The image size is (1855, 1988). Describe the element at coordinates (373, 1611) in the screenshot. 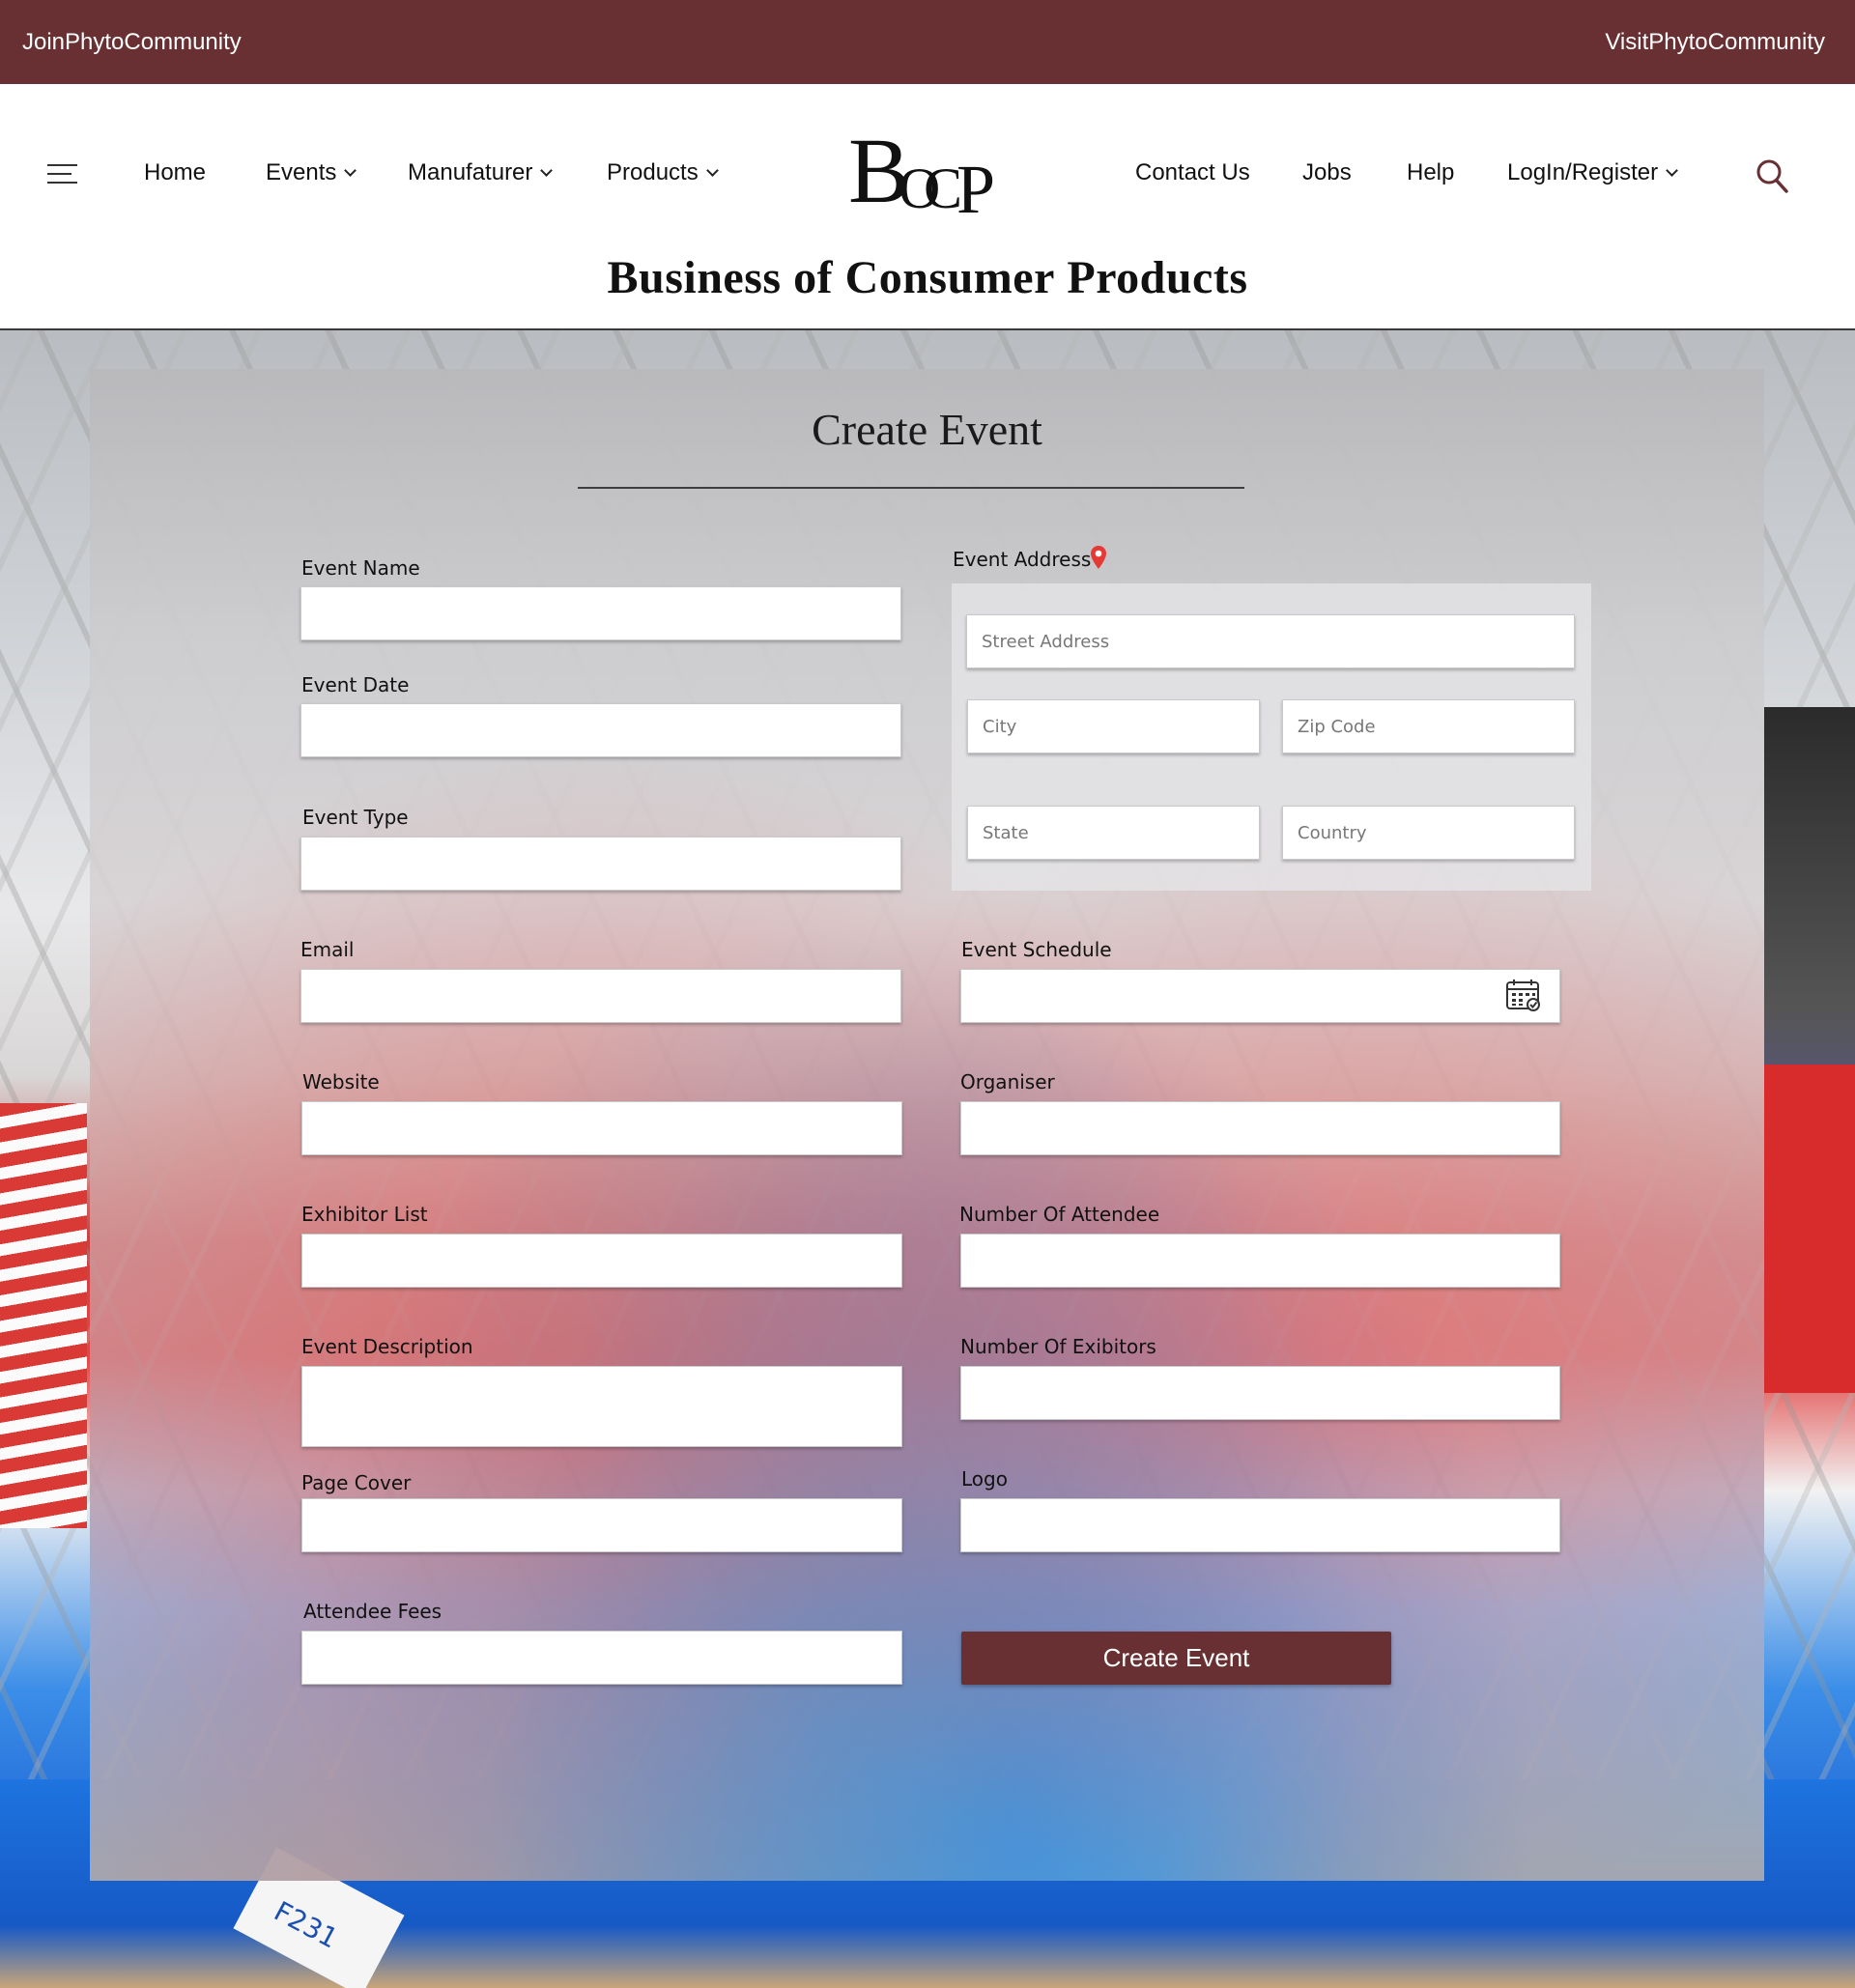

I see `attendee-fees-label: Attendee Fees` at that location.